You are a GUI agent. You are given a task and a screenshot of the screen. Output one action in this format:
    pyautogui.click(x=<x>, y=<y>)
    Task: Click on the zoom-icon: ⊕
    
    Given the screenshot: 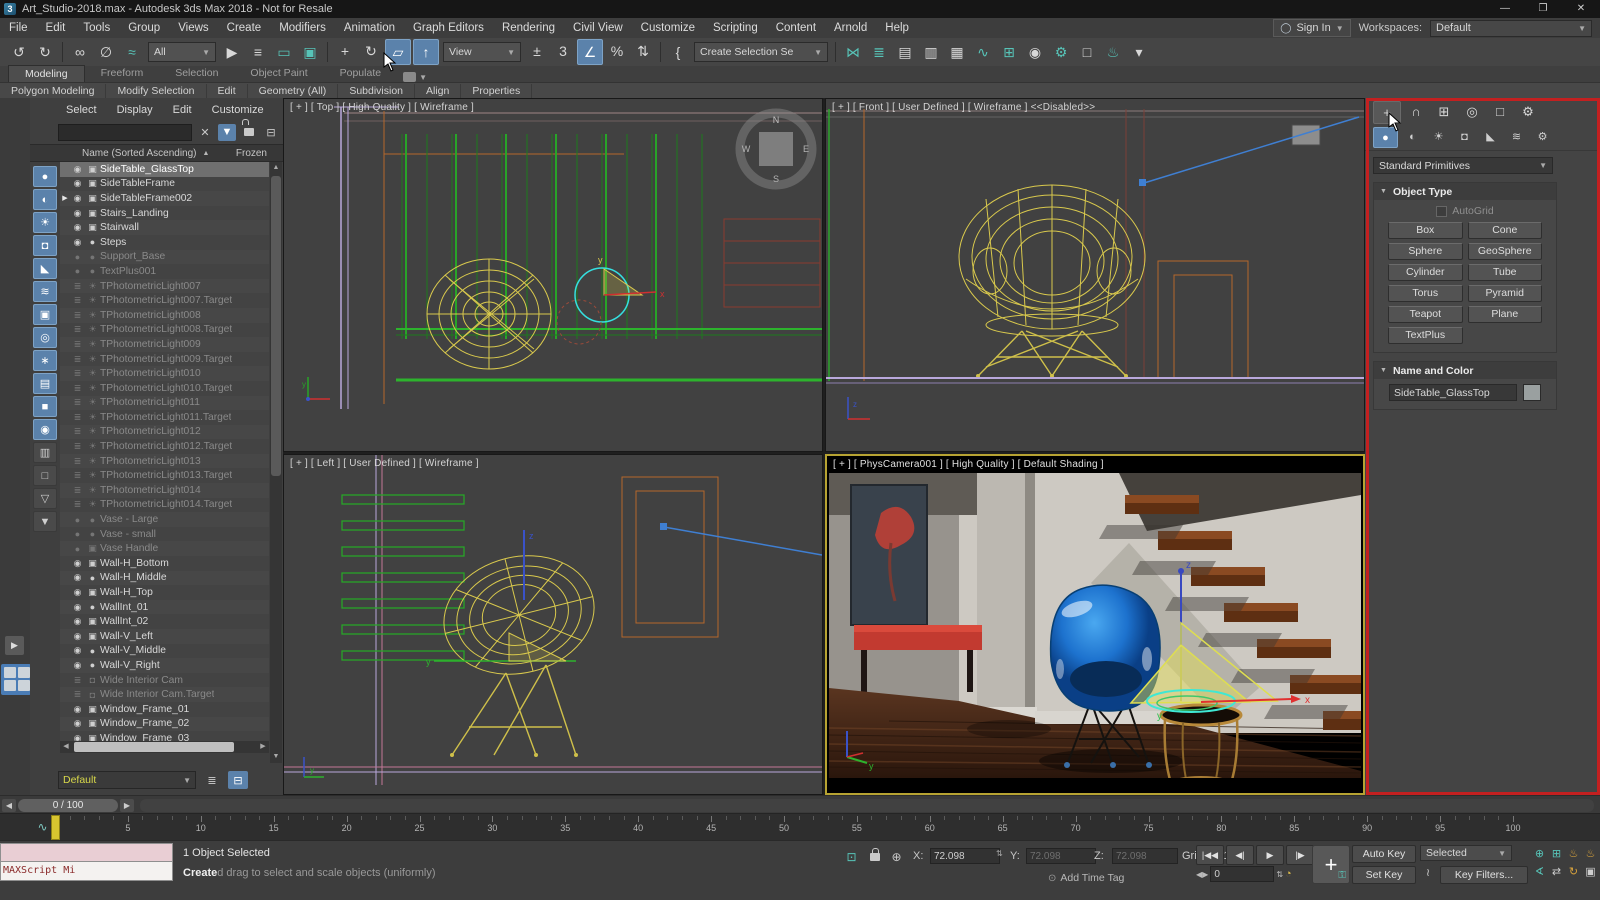 What is the action you would take?
    pyautogui.click(x=1539, y=853)
    